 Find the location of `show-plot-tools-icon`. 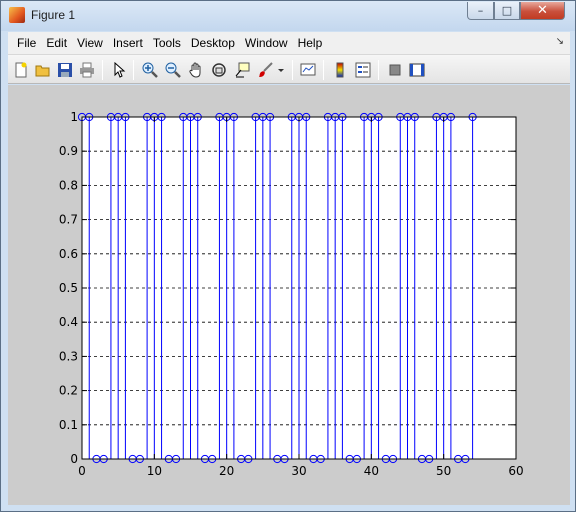

show-plot-tools-icon is located at coordinates (417, 70).